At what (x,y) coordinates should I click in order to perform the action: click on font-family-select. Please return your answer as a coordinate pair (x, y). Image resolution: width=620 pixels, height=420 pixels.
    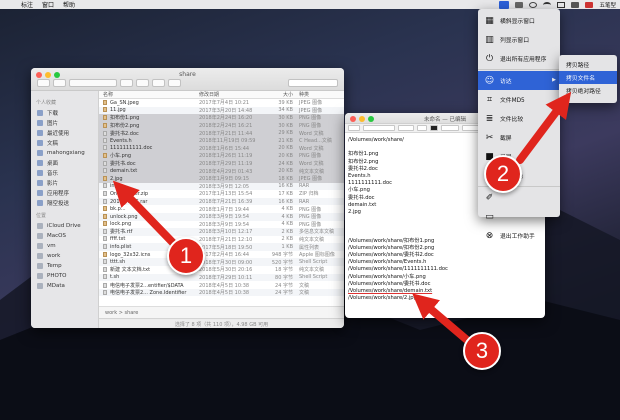
    Looking at the image, I should click on (379, 128).